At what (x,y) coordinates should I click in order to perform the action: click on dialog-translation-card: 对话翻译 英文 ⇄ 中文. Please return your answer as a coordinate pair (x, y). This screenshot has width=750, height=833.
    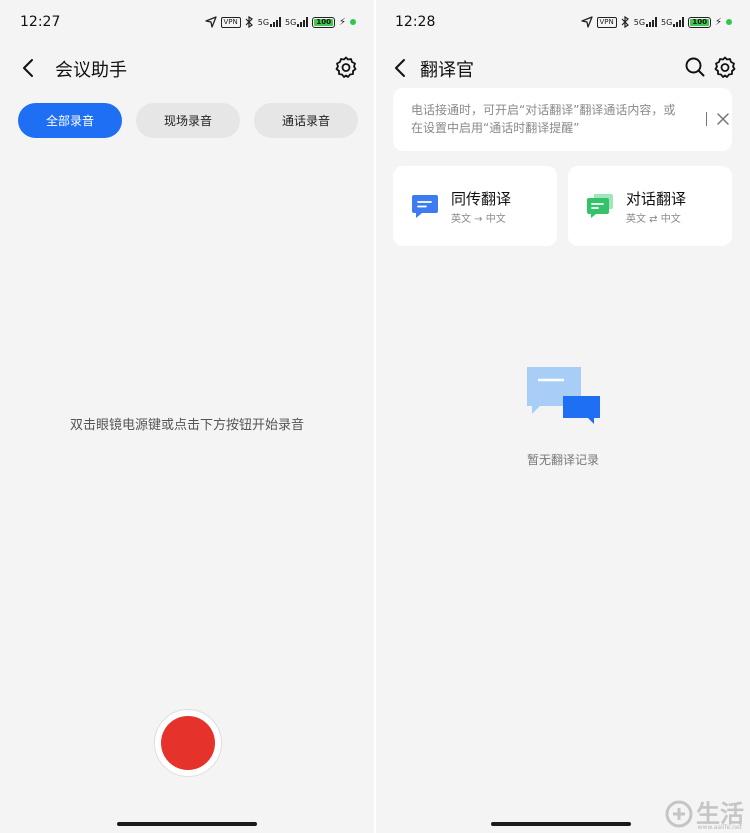
    Looking at the image, I should click on (650, 206).